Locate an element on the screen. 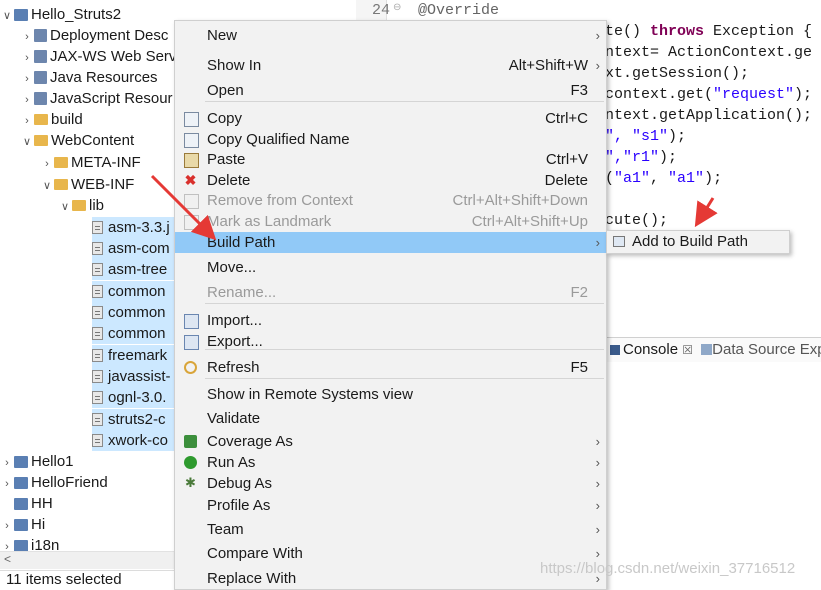  code-token: context.get( is located at coordinates (659, 94).